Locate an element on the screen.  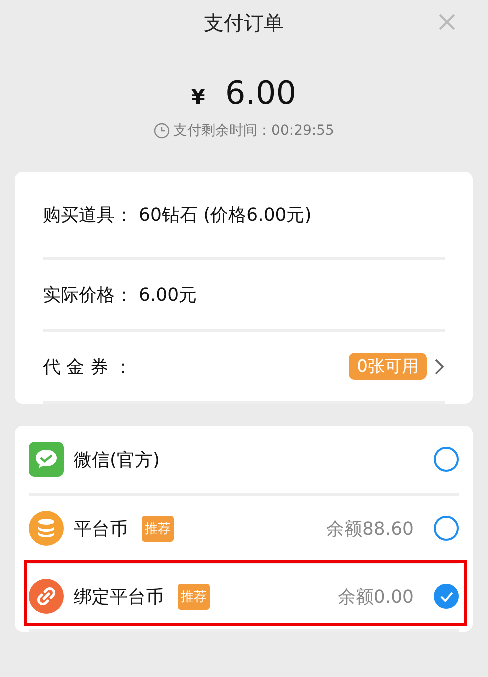
chevron-right-icon is located at coordinates (439, 367).